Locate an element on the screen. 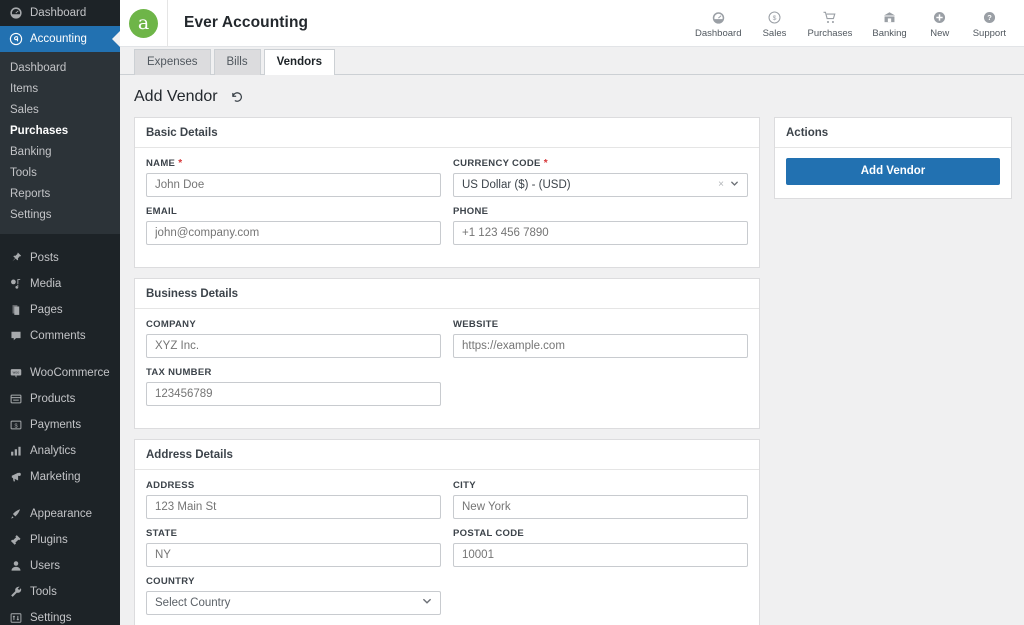  label-city: CITY is located at coordinates (464, 485).